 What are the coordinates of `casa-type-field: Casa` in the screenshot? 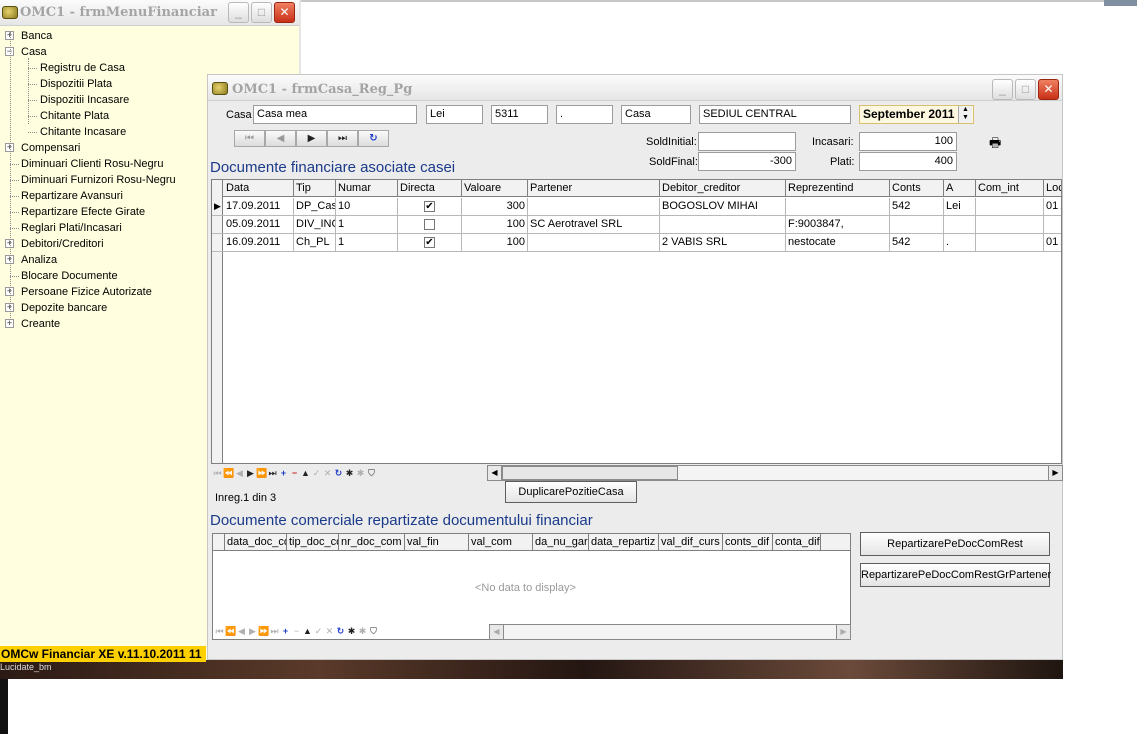 It's located at (656, 114).